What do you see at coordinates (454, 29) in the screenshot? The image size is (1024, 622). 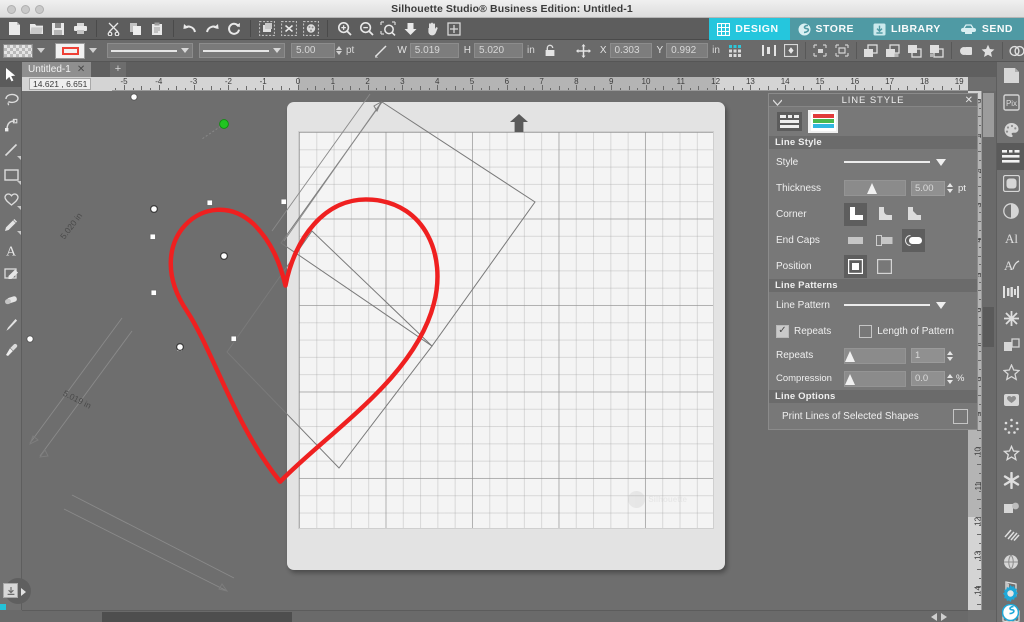 I see `fit-page-button` at bounding box center [454, 29].